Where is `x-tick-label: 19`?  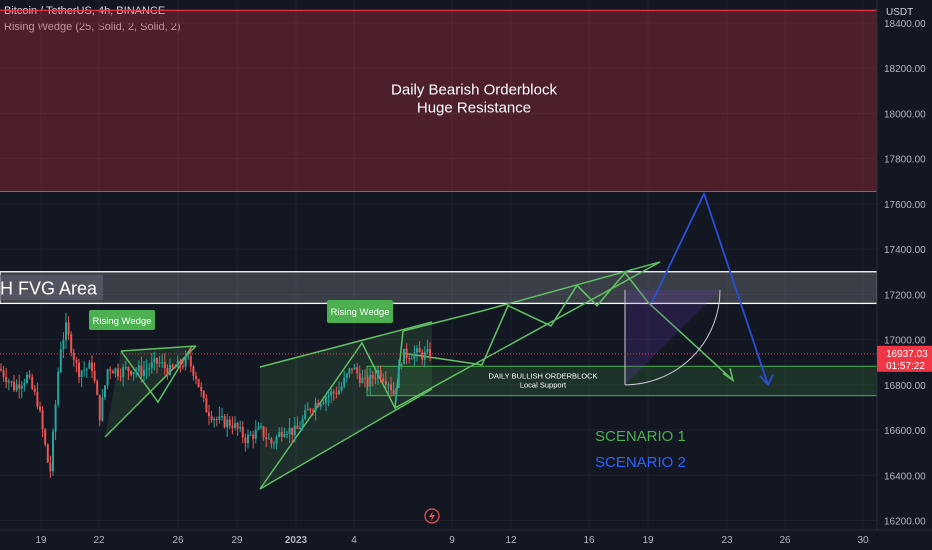 x-tick-label: 19 is located at coordinates (41, 540).